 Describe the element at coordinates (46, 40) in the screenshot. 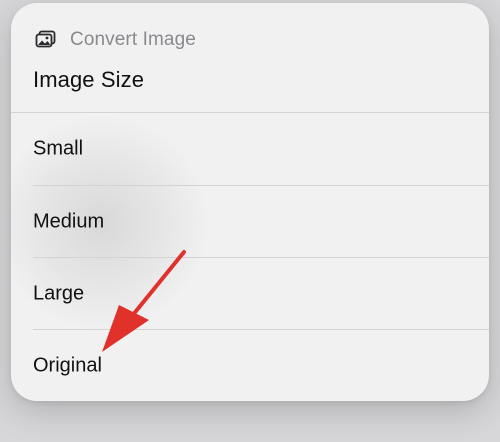

I see `photos-icon` at that location.